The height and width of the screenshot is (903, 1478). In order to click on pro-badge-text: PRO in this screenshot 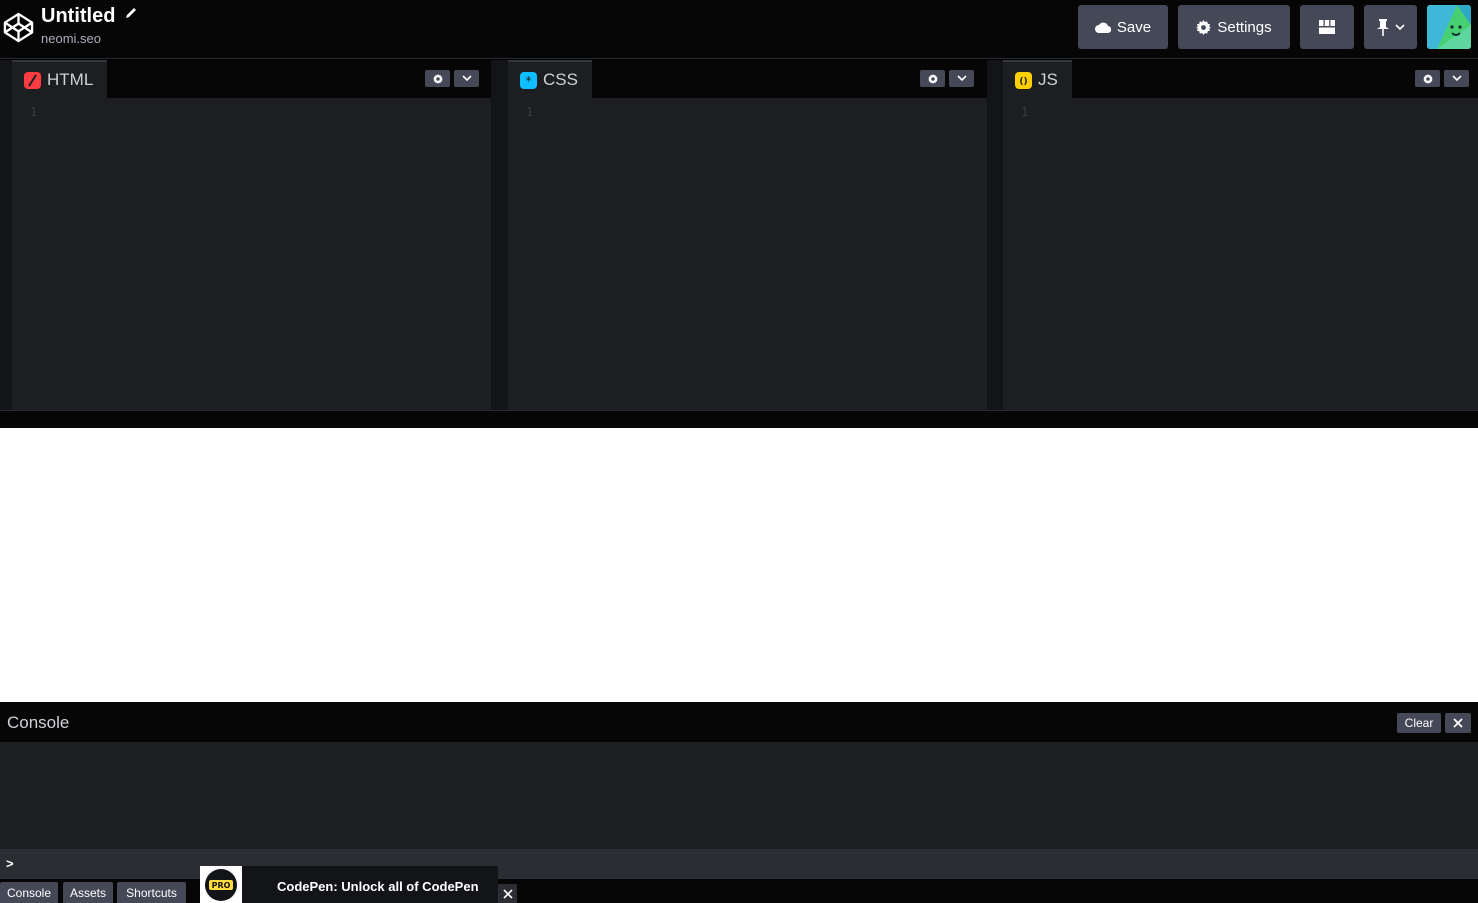, I will do `click(221, 885)`.